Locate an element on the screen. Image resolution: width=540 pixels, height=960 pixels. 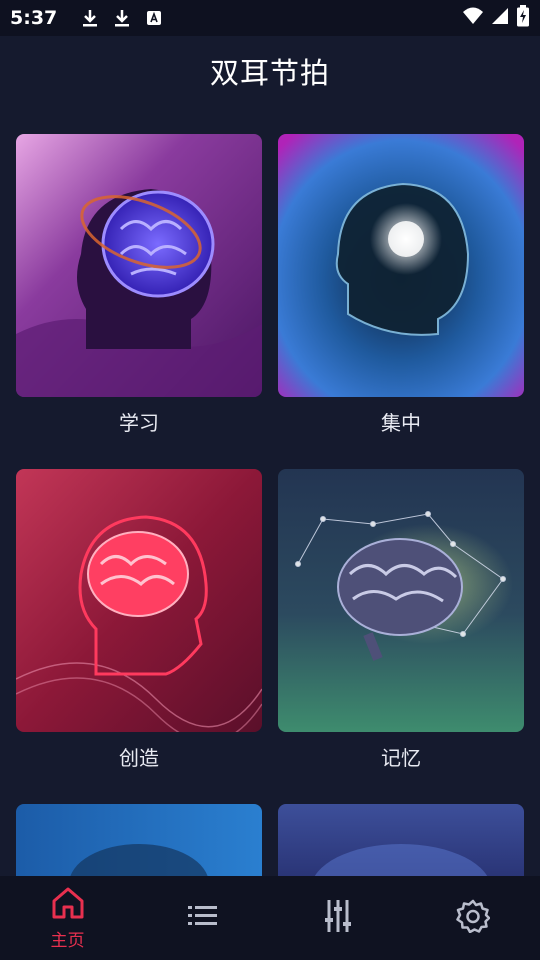
status-time: 5:37 is located at coordinates (34, 18).